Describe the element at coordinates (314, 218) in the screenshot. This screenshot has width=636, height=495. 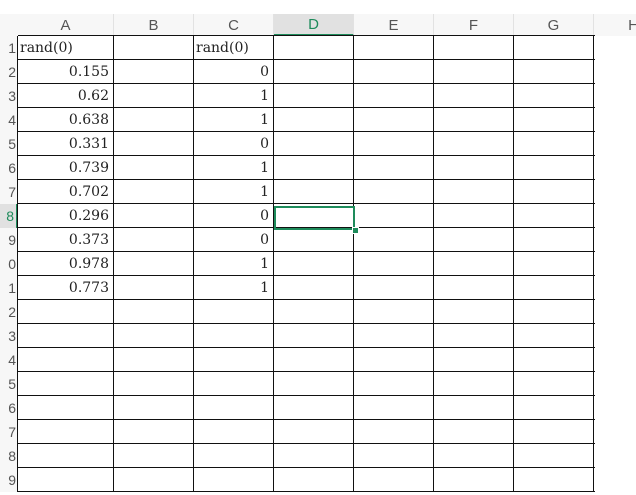
I see `selected-cell-outline` at that location.